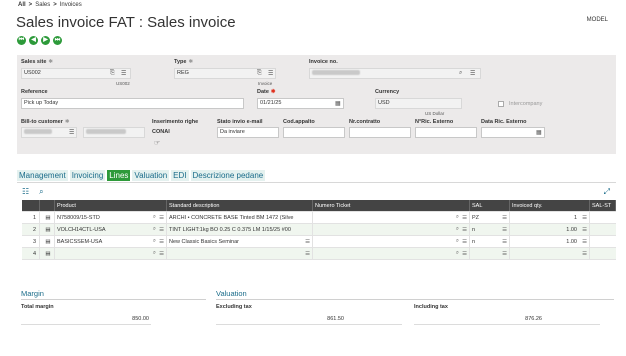  What do you see at coordinates (550, 253) in the screenshot?
I see `invoiced-qty-cell: ☰` at bounding box center [550, 253].